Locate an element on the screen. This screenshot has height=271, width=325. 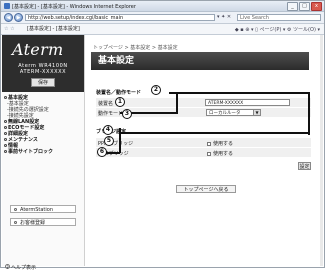
save-button: 保存 is located at coordinates (43, 82).